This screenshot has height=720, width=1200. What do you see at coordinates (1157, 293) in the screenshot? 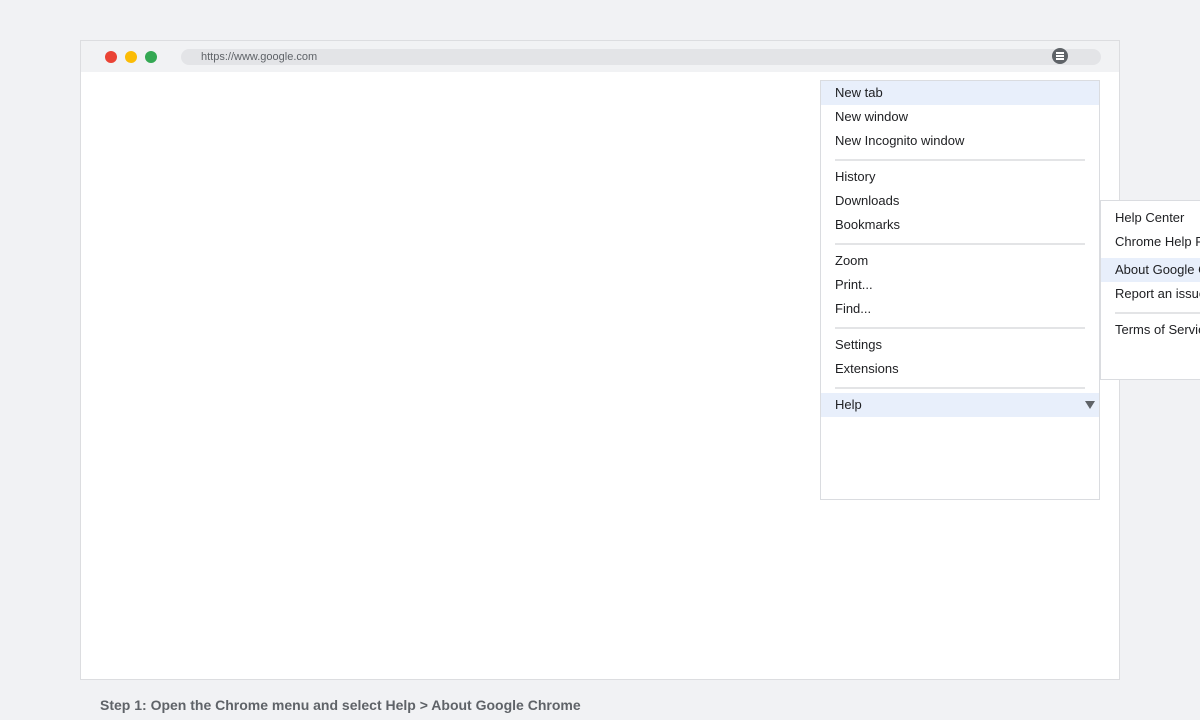
I see `submenu-item-label: Report an issue` at bounding box center [1157, 293].